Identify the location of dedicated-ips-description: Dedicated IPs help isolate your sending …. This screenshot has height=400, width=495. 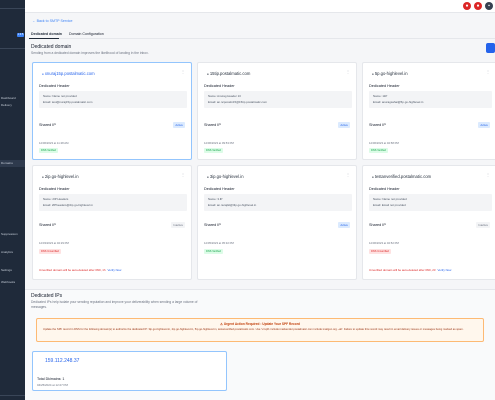
(114, 302).